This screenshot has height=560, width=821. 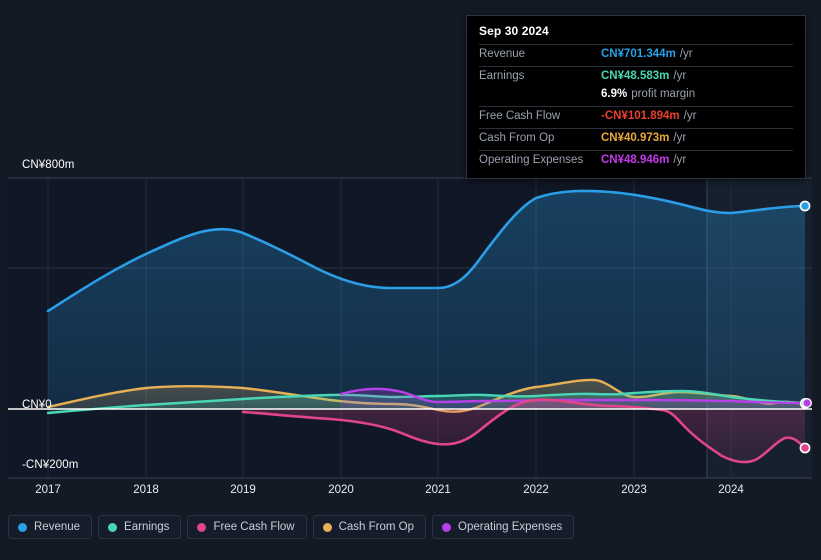 I want to click on tooltip-value-revenue: CN¥701.344m, so click(x=638, y=54).